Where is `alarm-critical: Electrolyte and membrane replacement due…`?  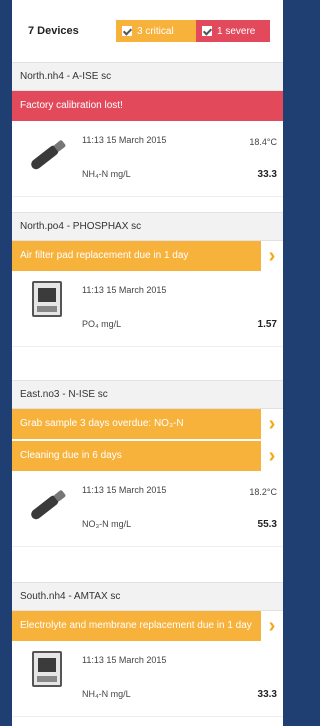 alarm-critical: Electrolyte and membrane replacement due… is located at coordinates (147, 626).